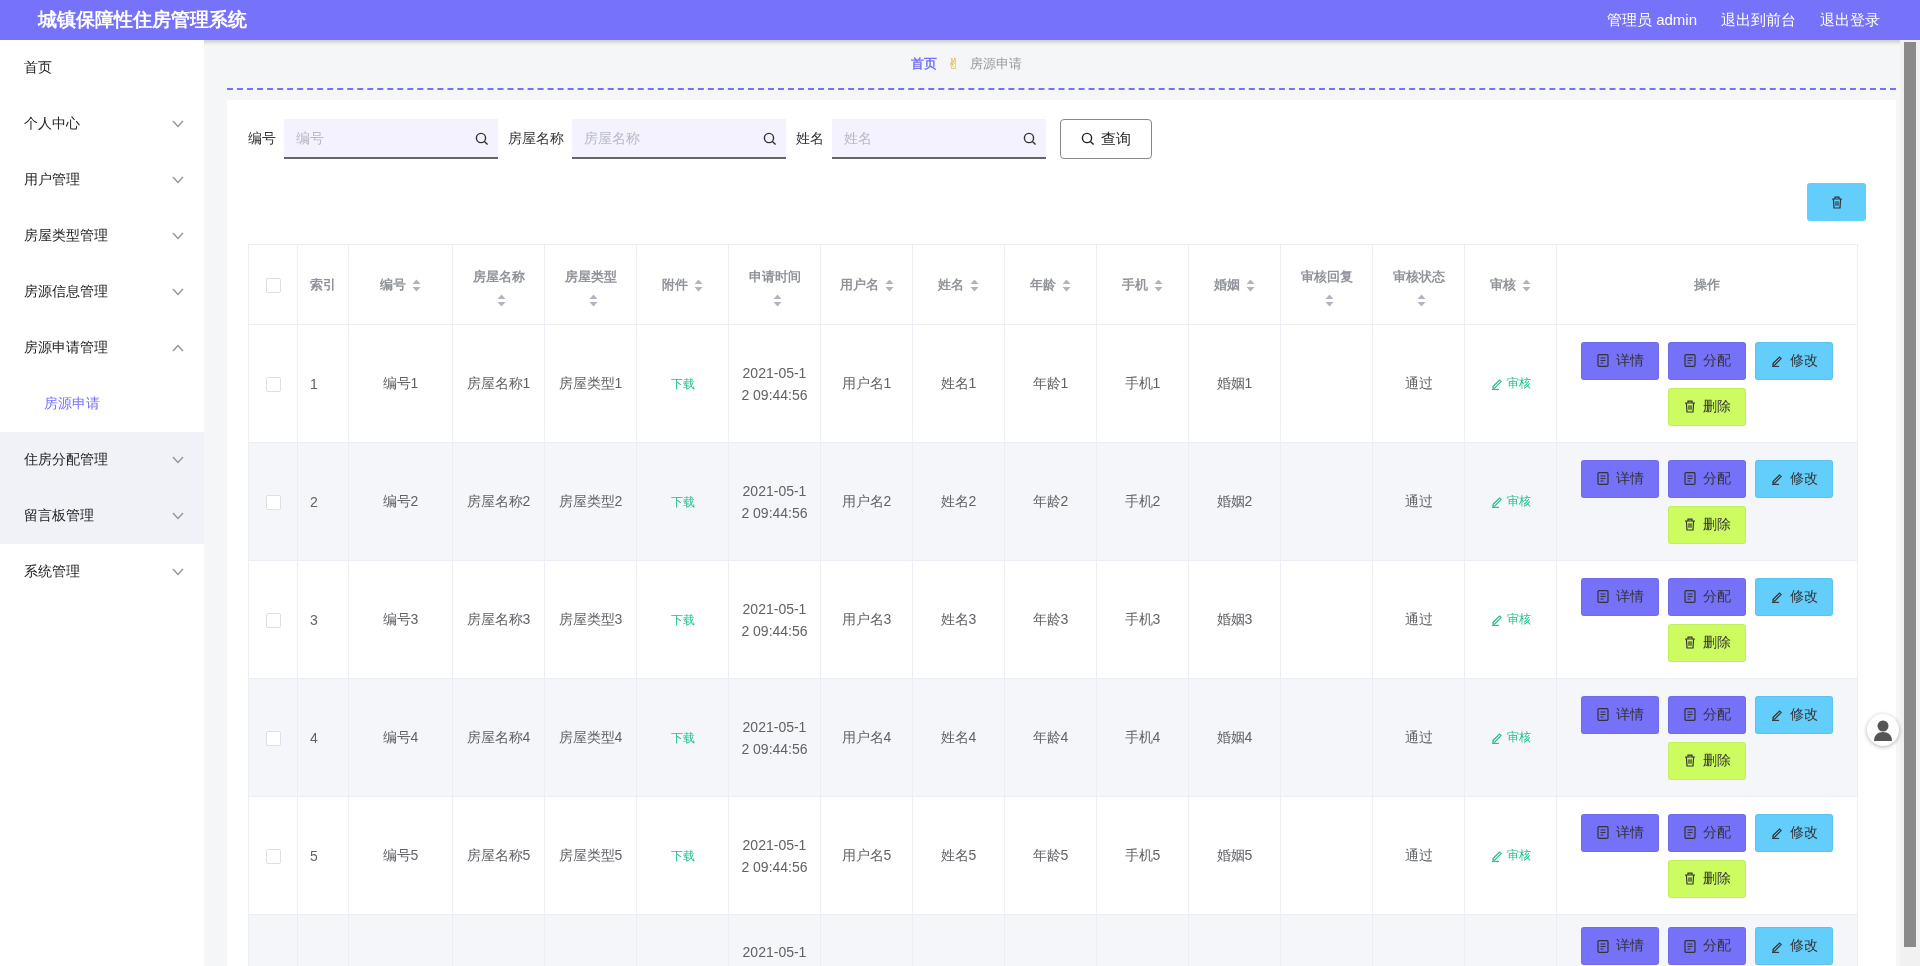 Image resolution: width=1920 pixels, height=966 pixels. Describe the element at coordinates (1234, 501) in the screenshot. I see `table-cell: 婚姻2` at that location.